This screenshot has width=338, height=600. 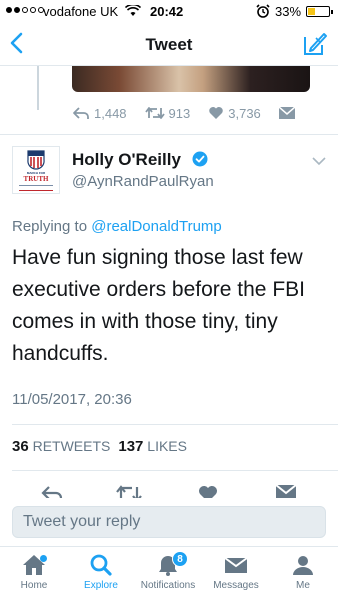 I want to click on status-bar: vodafone UK 20:42 33%, so click(x=169, y=11).